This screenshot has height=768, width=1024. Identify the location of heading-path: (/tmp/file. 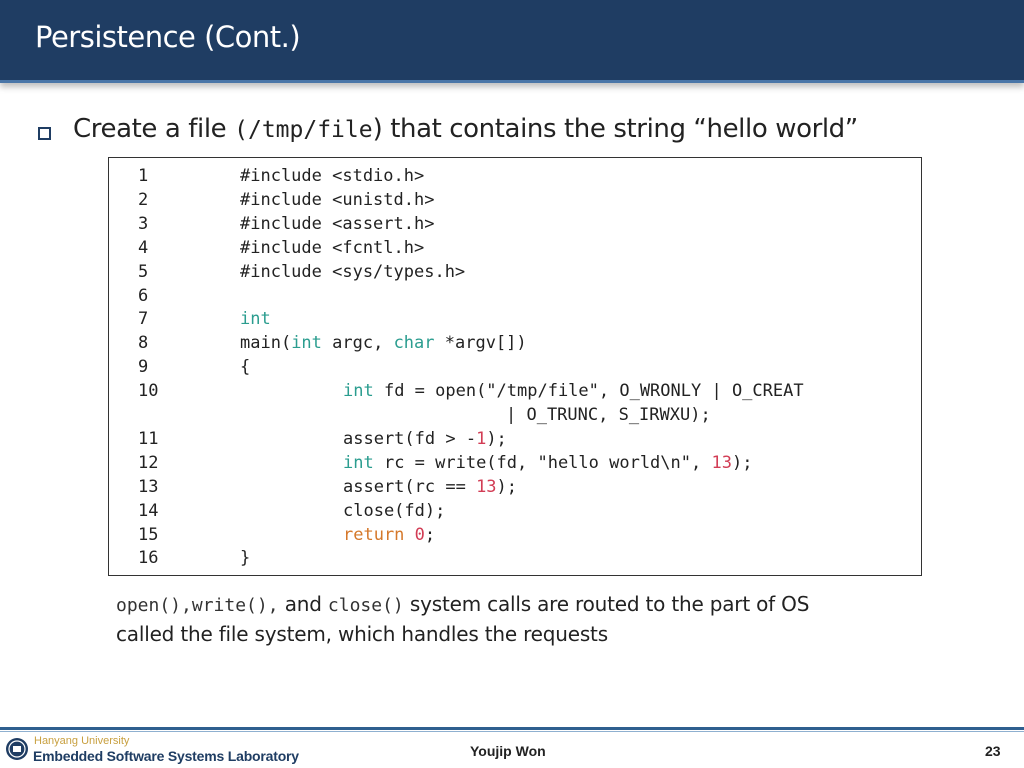
(303, 130).